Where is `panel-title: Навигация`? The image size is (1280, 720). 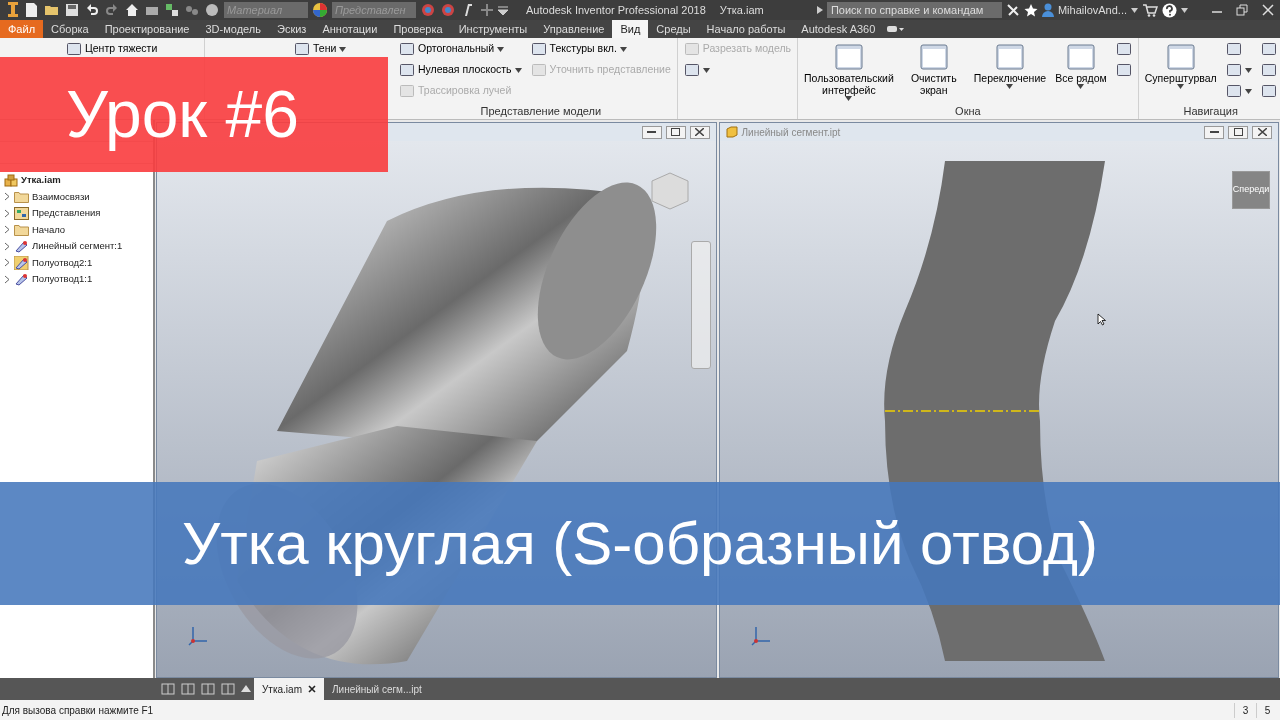
panel-title: Навигация is located at coordinates (1210, 111).